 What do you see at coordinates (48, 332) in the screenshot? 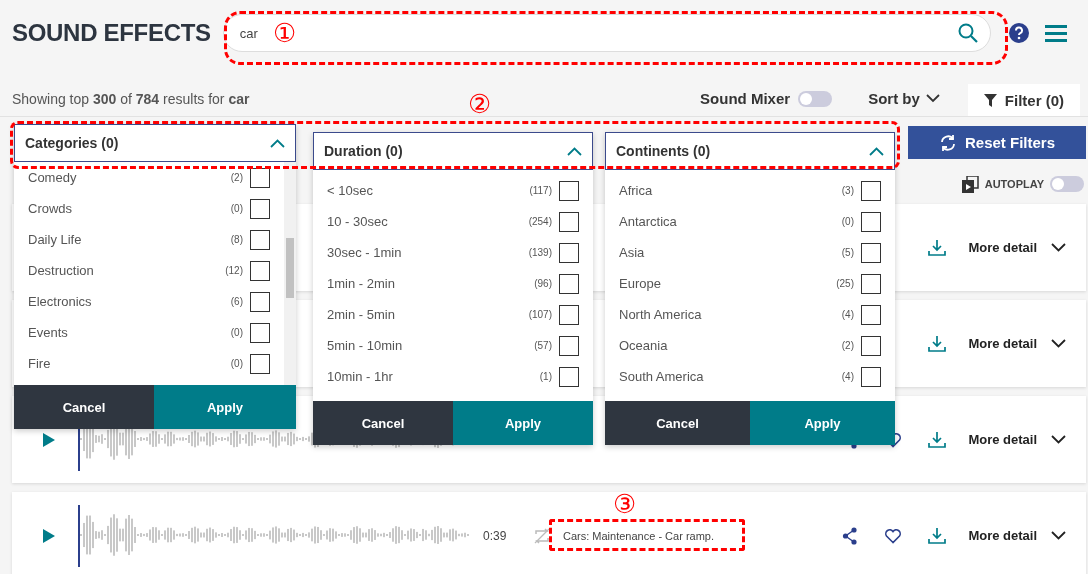
I see `option-label: Events` at bounding box center [48, 332].